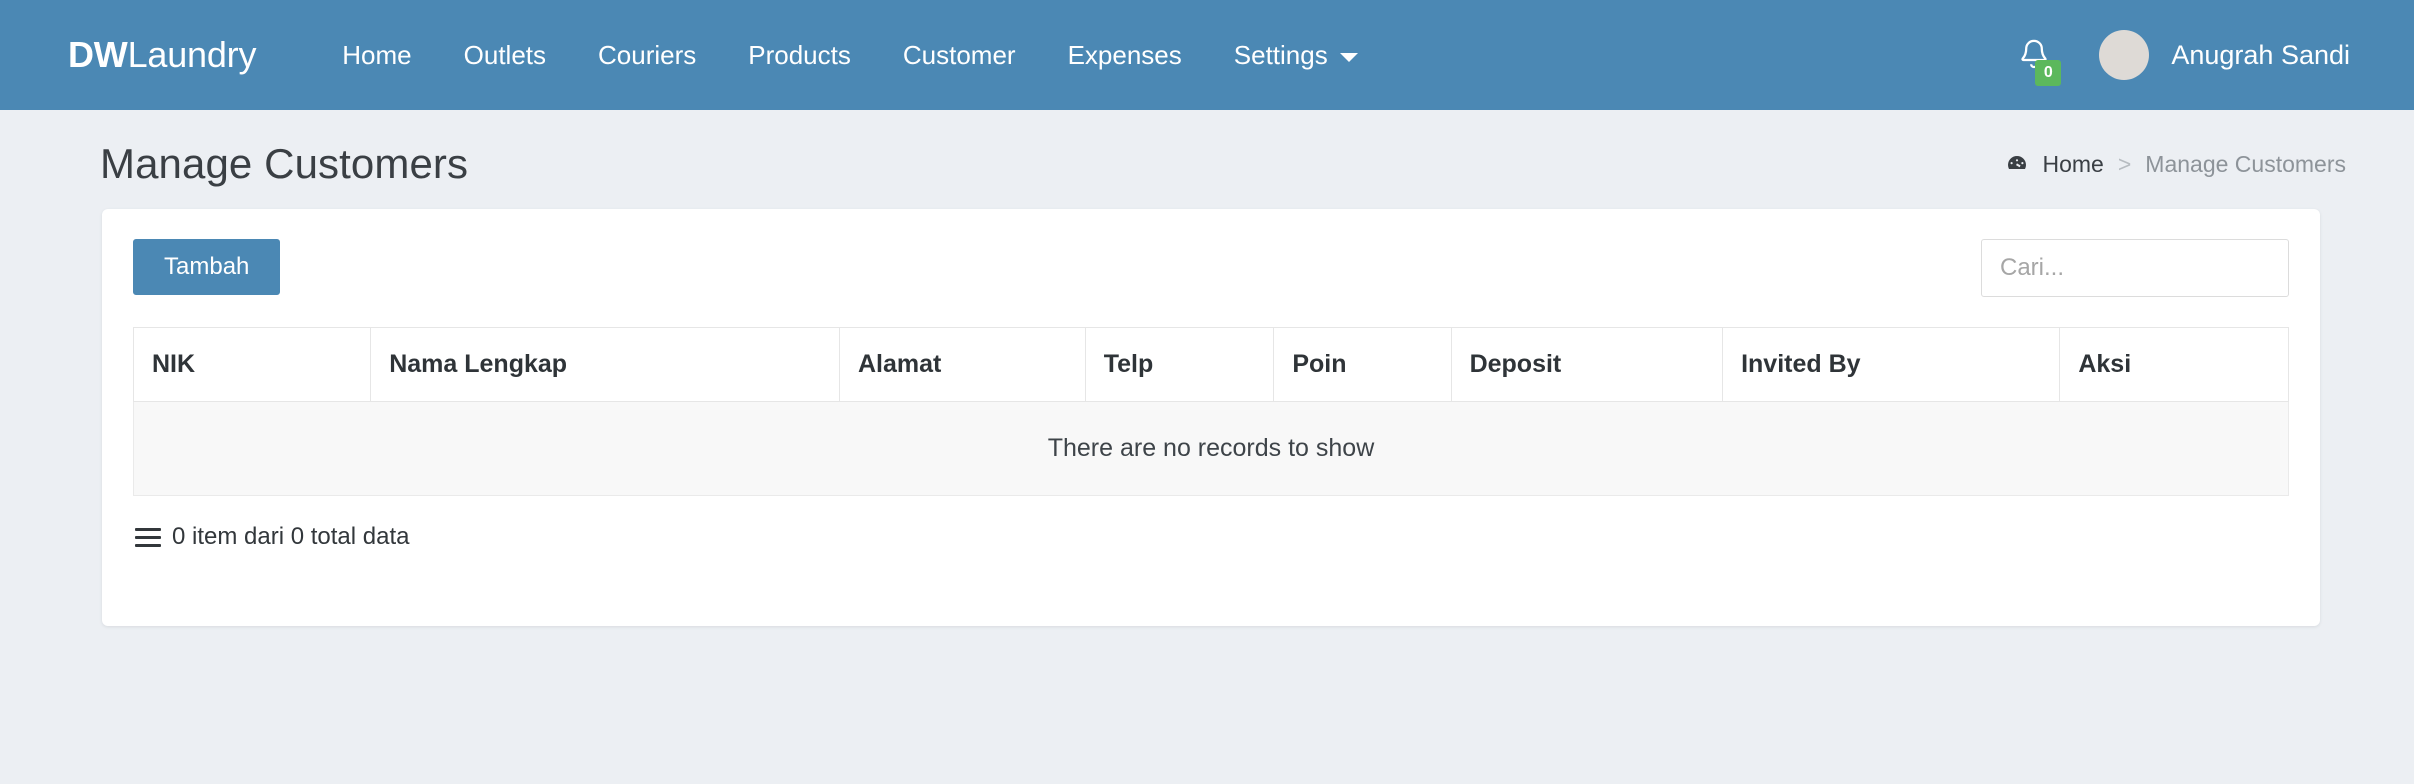 This screenshot has height=784, width=2414. What do you see at coordinates (1207, 153) in the screenshot?
I see `page-header: Manage Customers Home > Manage Customers` at bounding box center [1207, 153].